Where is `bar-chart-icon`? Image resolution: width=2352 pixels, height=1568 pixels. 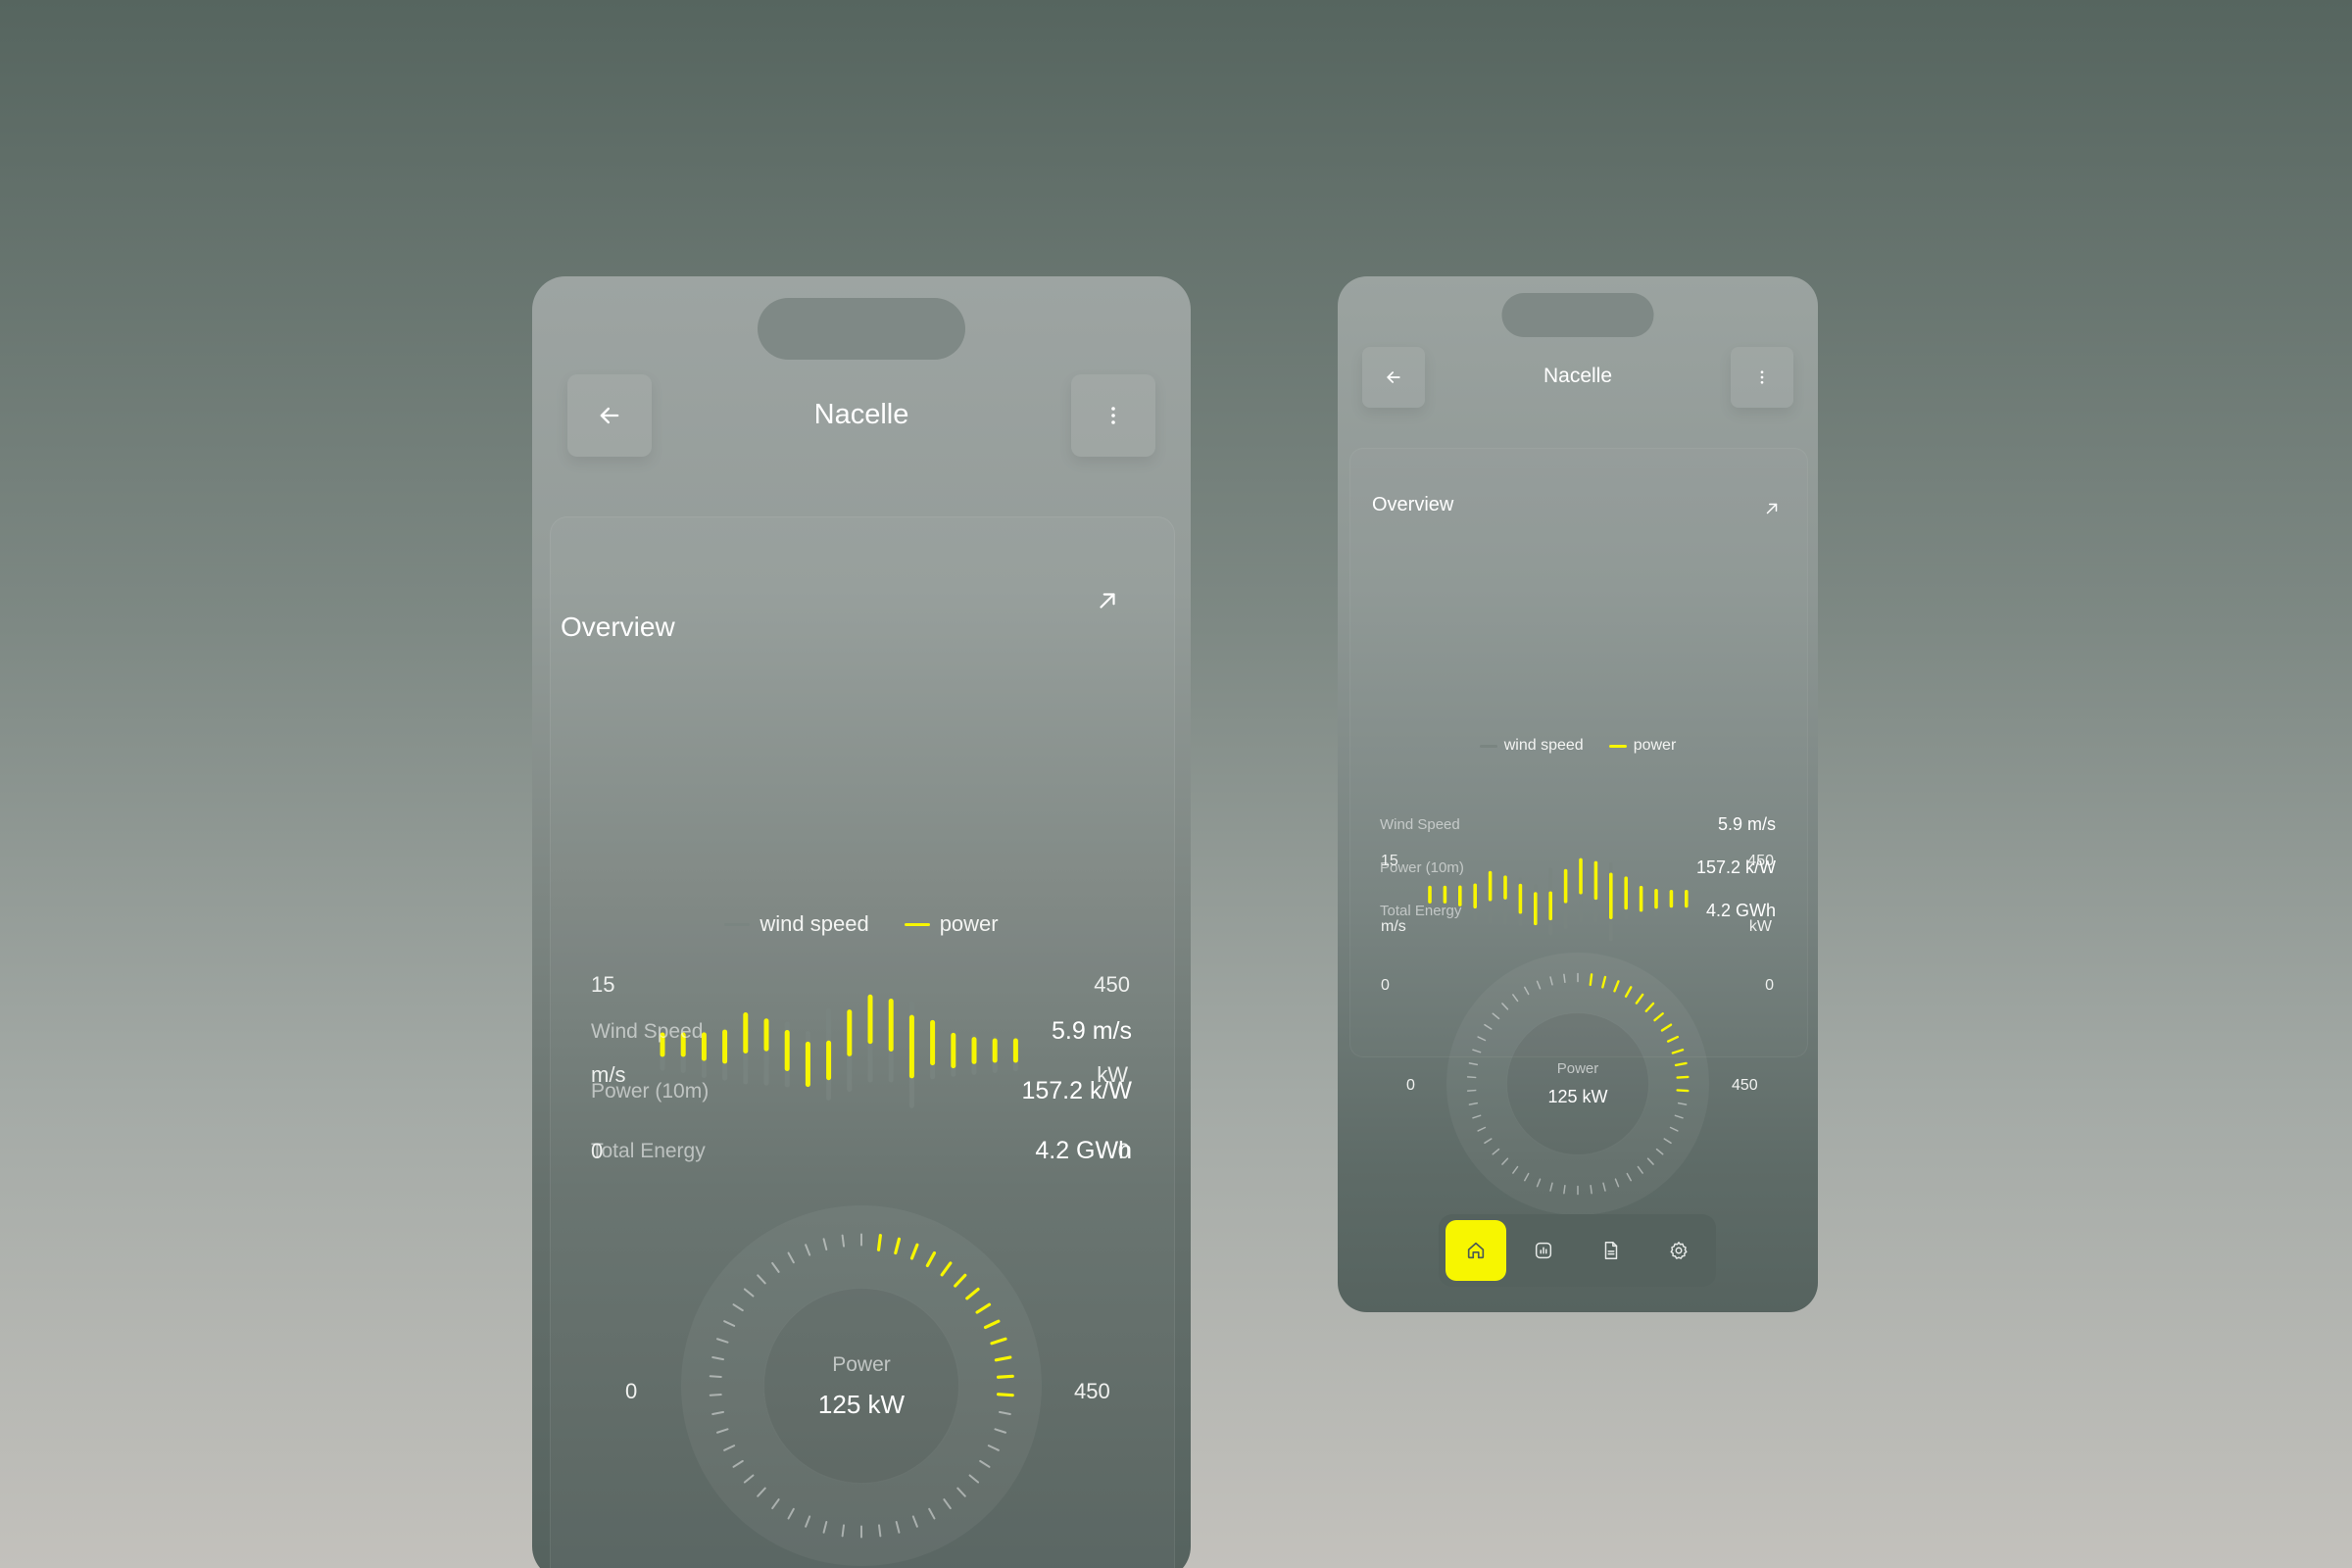 bar-chart-icon is located at coordinates (1544, 1250).